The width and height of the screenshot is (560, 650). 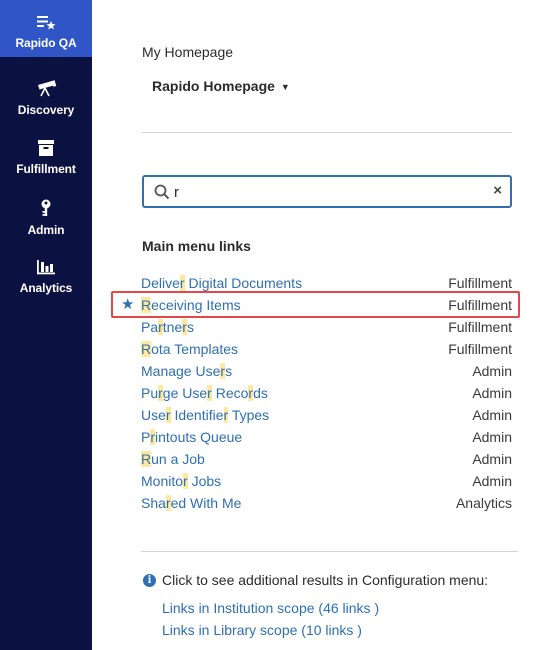 I want to click on nav-item-fulfillment: Fulfillment, so click(x=46, y=157).